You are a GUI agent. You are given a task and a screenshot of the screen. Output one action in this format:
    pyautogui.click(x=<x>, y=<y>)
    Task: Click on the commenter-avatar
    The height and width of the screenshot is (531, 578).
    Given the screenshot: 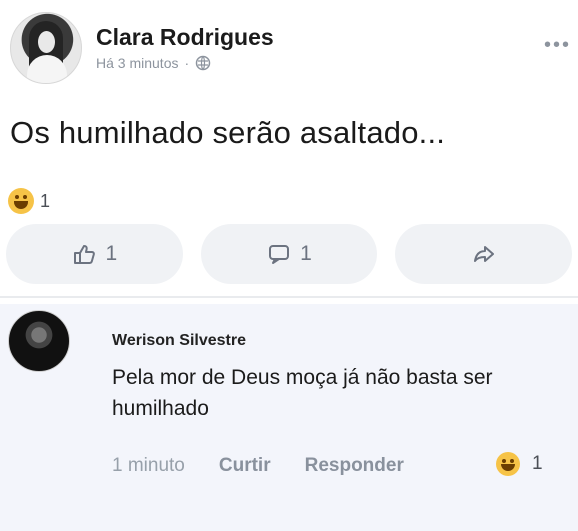 What is the action you would take?
    pyautogui.click(x=39, y=341)
    